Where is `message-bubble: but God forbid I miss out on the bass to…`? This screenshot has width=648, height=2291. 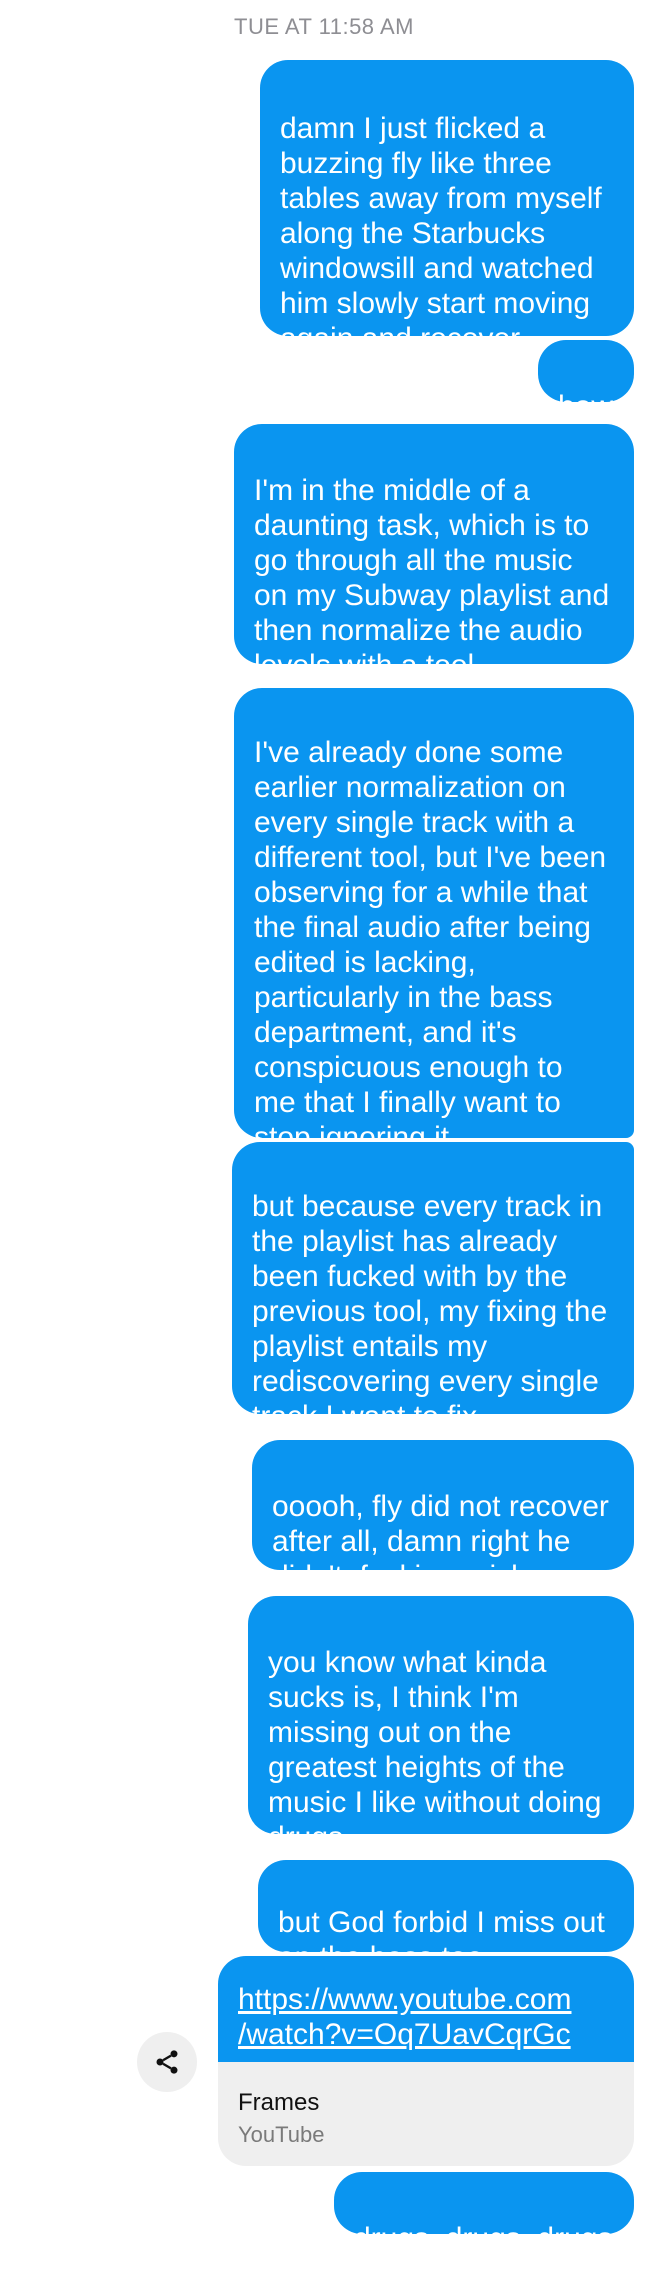
message-bubble: but God forbid I miss out on the bass to… is located at coordinates (446, 1917).